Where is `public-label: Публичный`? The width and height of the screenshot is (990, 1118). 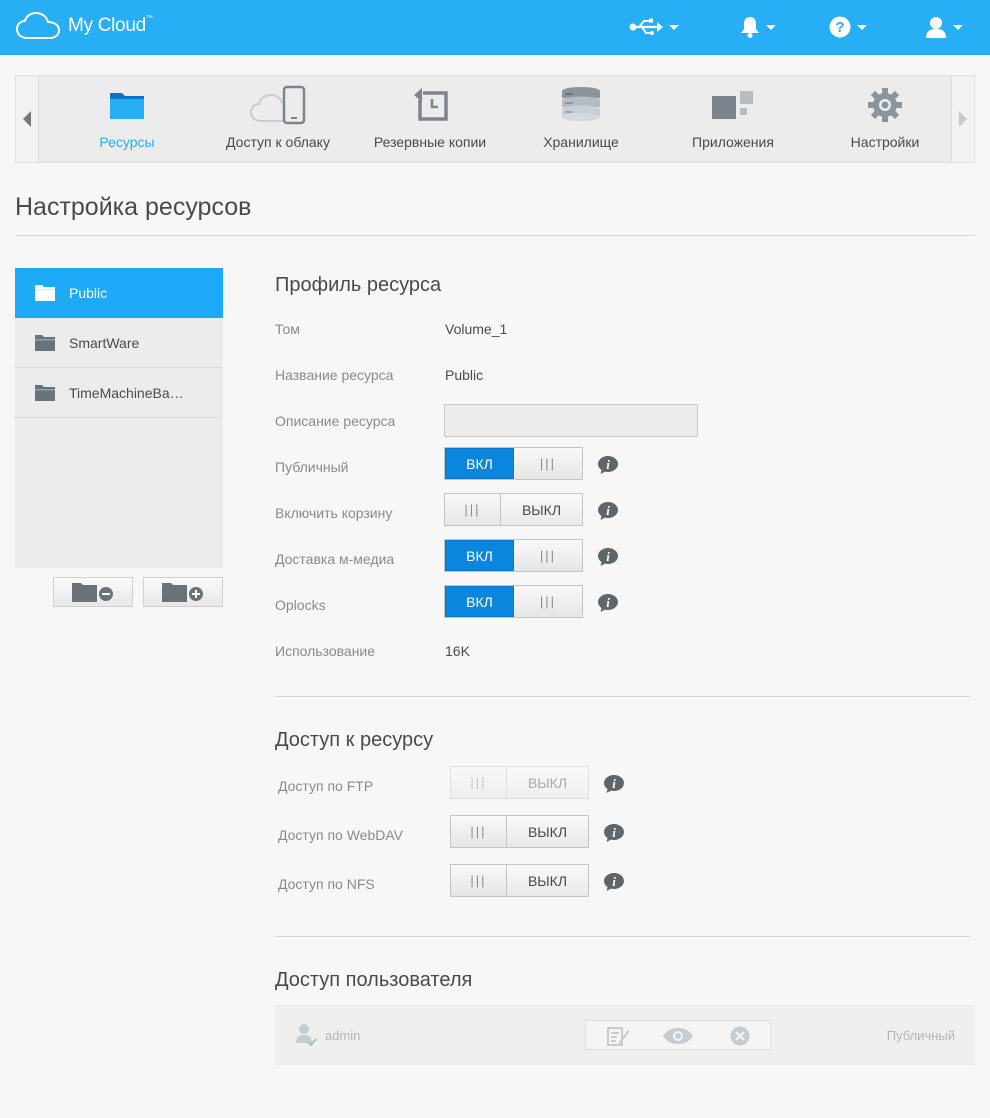 public-label: Публичный is located at coordinates (312, 467).